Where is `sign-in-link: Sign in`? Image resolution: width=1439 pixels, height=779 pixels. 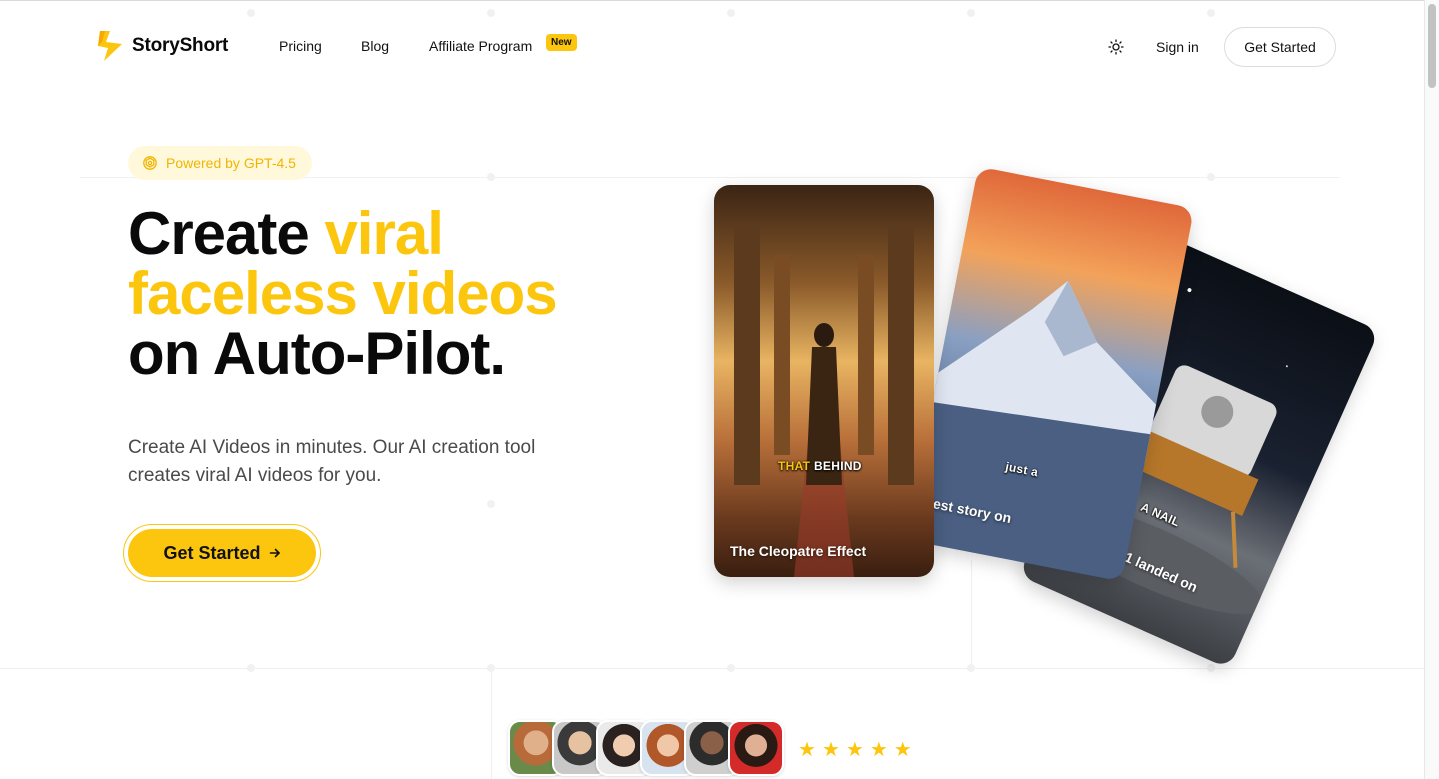
sign-in-link: Sign in is located at coordinates (1177, 47).